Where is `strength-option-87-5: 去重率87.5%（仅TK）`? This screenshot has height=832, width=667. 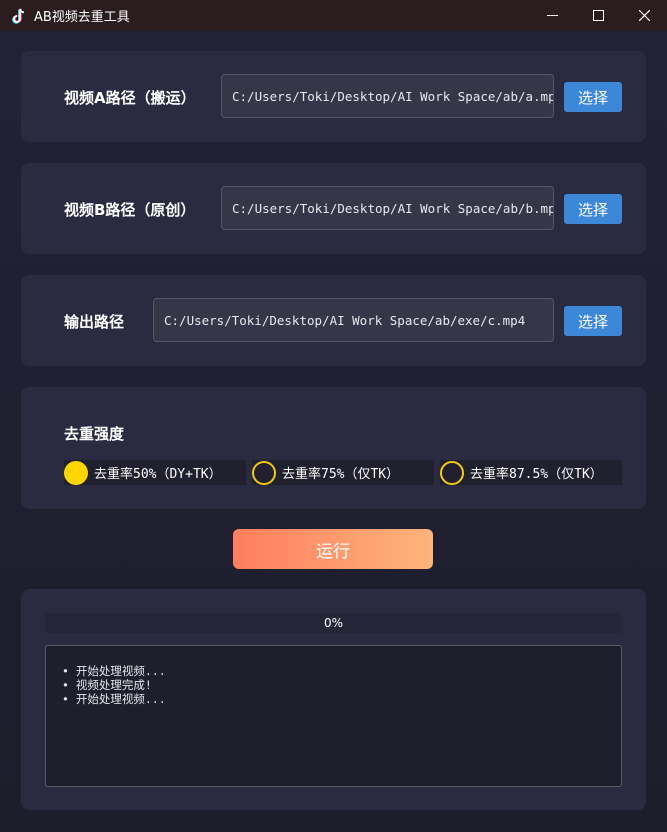
strength-option-87-5: 去重率87.5%（仅TK） is located at coordinates (531, 472).